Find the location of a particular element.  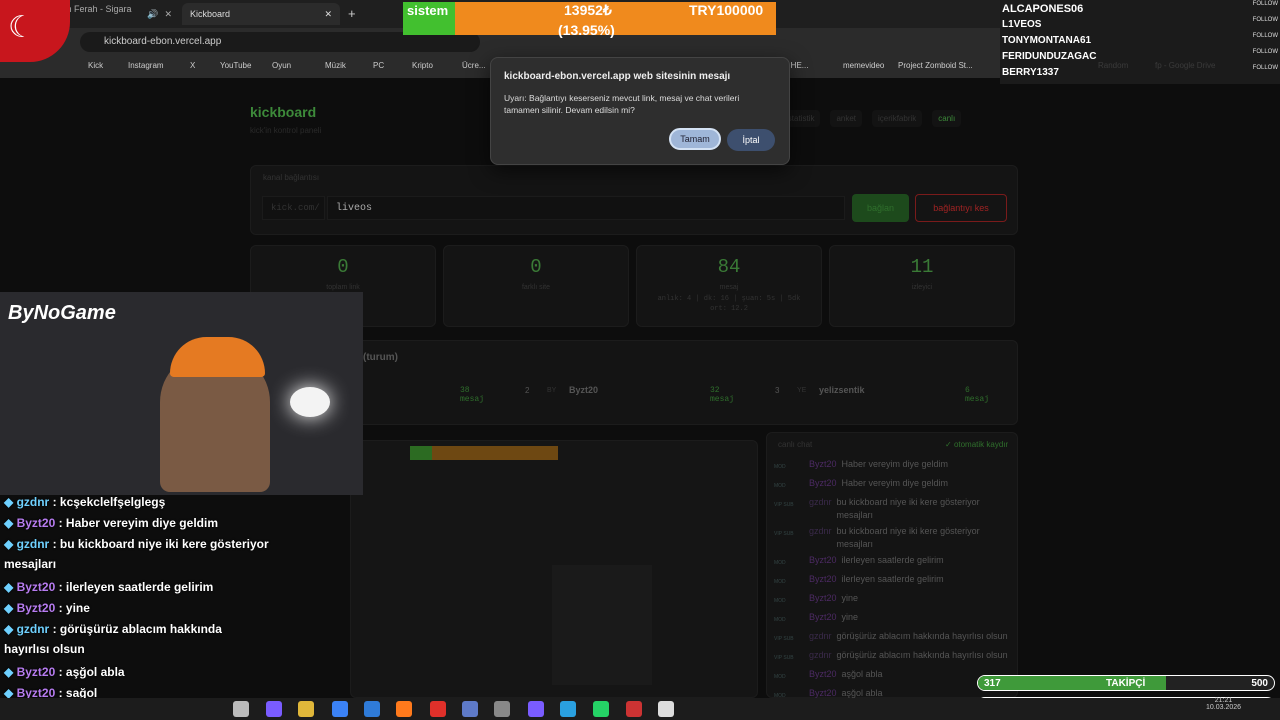

overlay-chat-line: ◆ Byzt20 : ilerleyen saatlerde gelirim is located at coordinates (108, 587).